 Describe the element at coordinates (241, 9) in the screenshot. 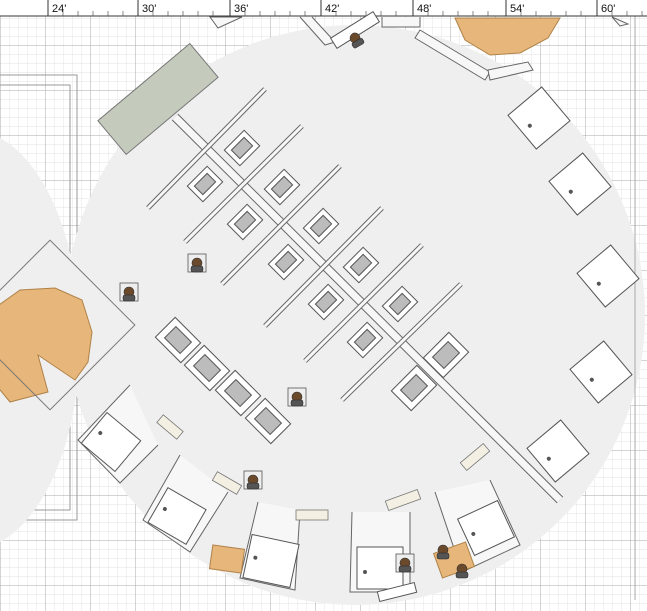

I see `ruler-tick-label: 36'` at that location.